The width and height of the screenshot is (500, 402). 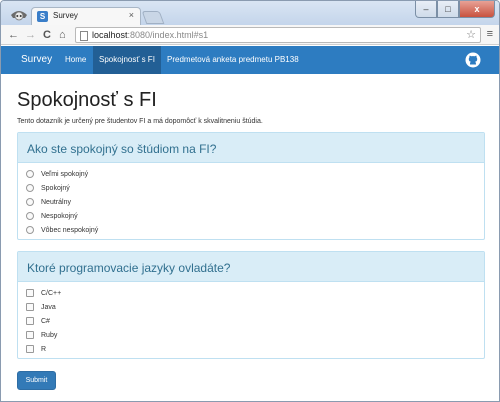 I want to click on question-title: Ako ste spokojný so štúdiom na FI?, so click(x=122, y=149).